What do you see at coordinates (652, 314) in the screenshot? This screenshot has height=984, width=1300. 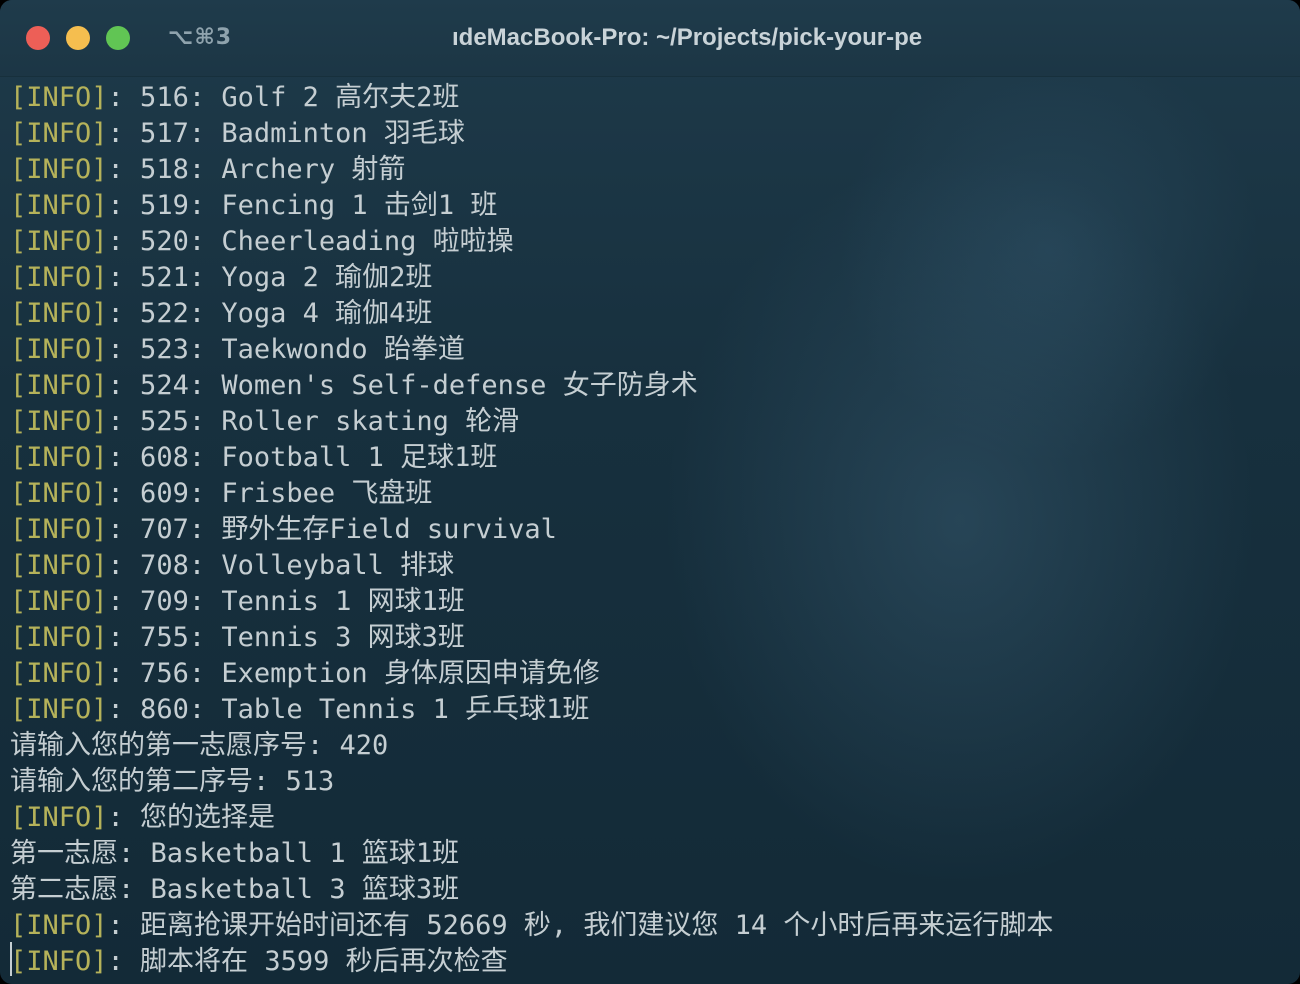 I see `terminal-line: [INFO]: 522: Yoga 4 瑜伽4班` at bounding box center [652, 314].